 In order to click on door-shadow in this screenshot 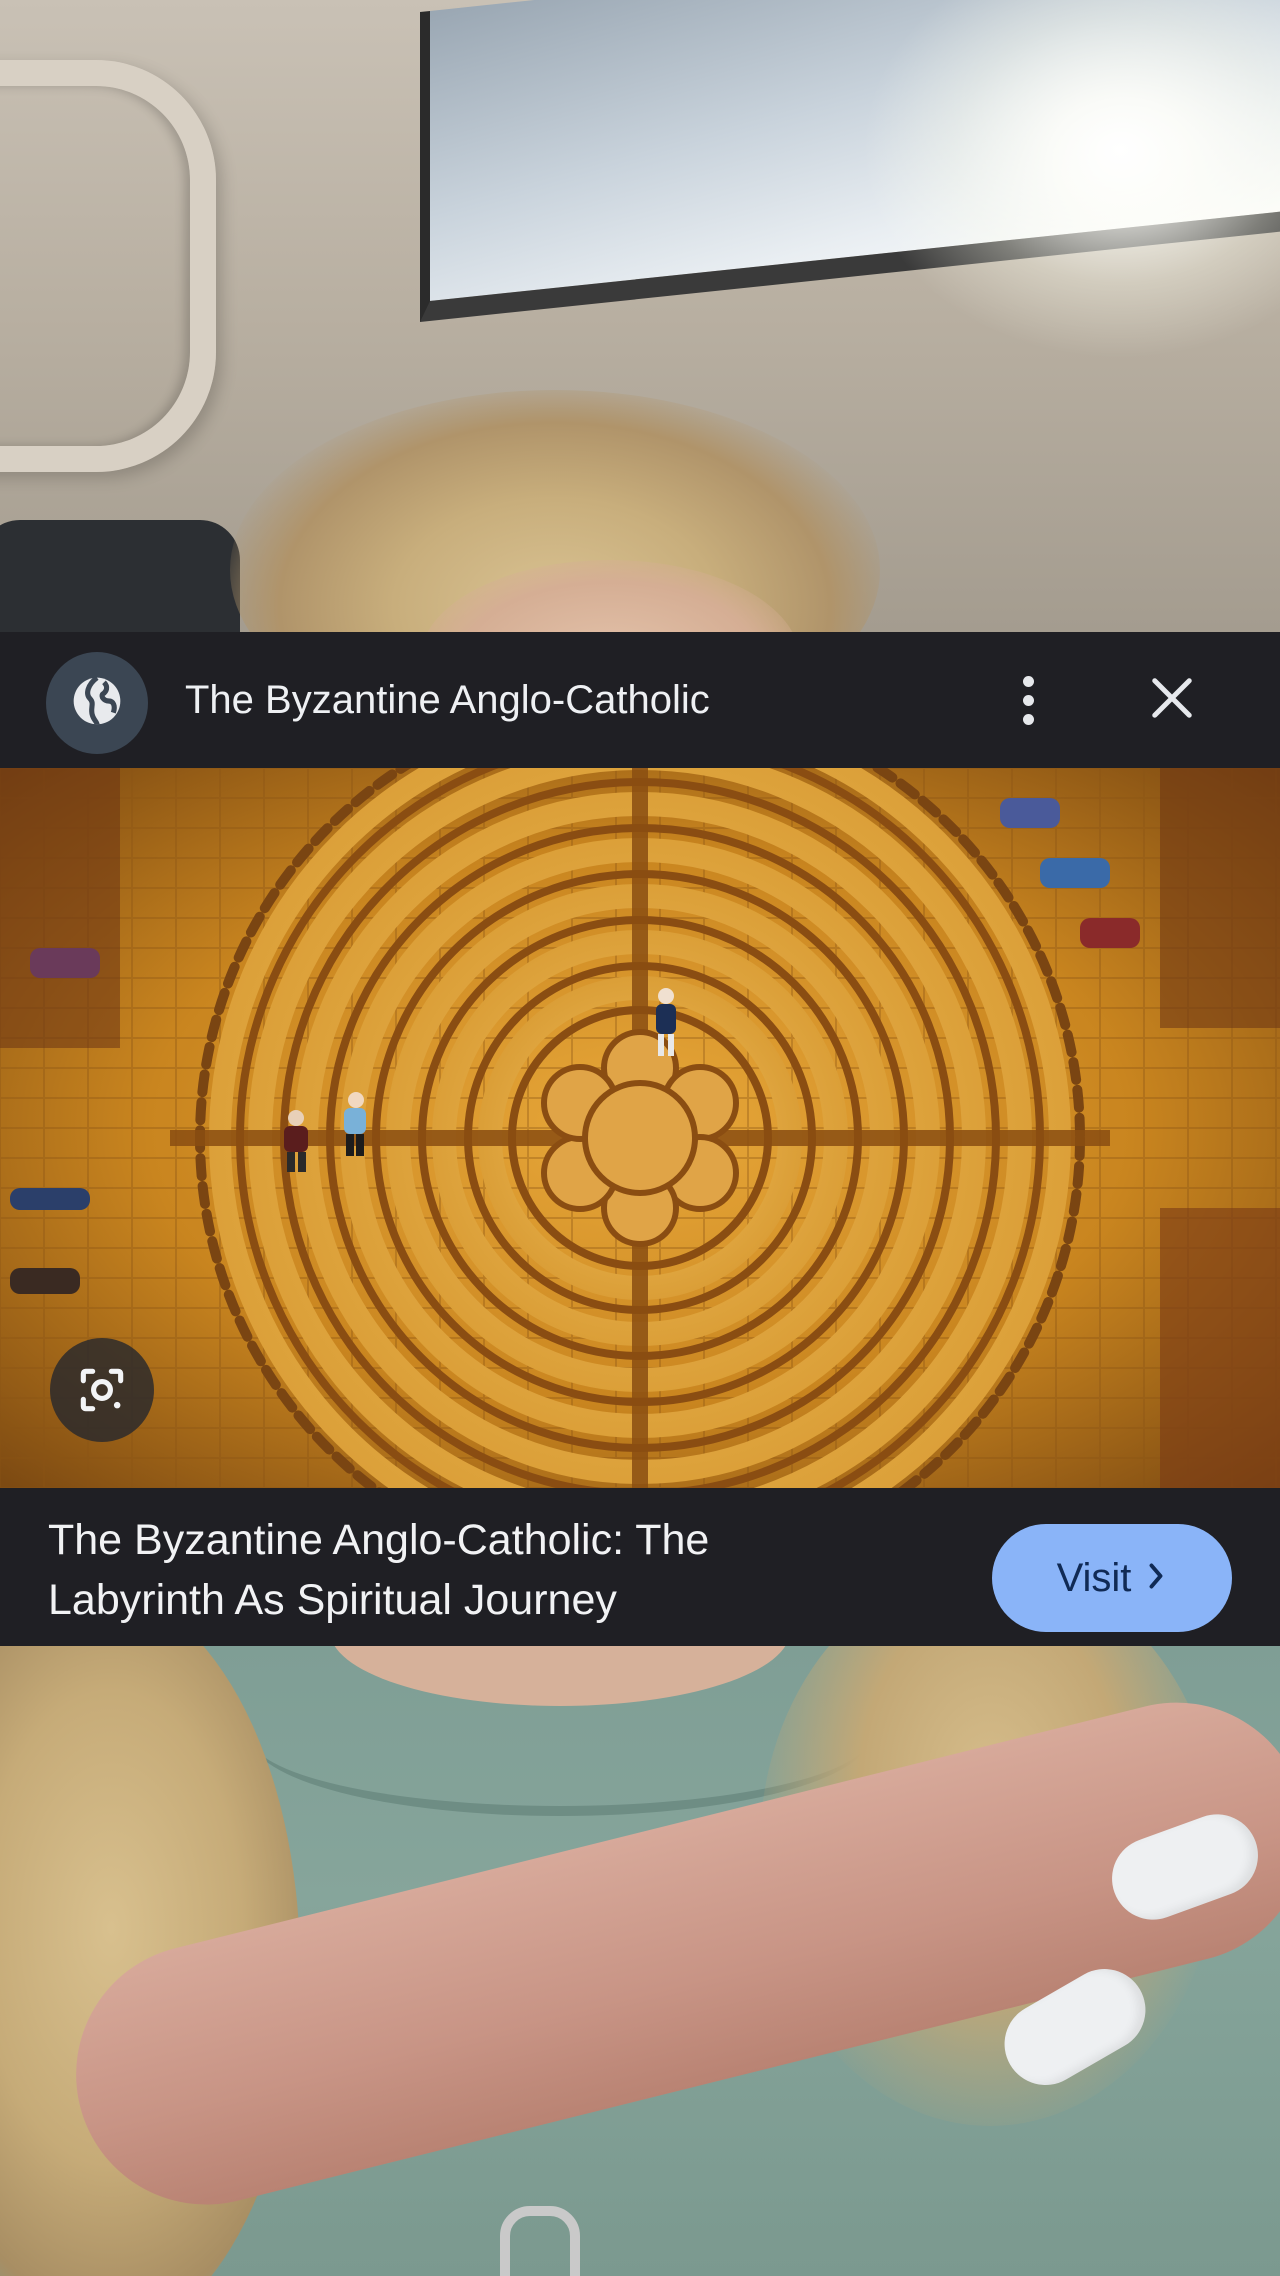, I will do `click(120, 576)`.